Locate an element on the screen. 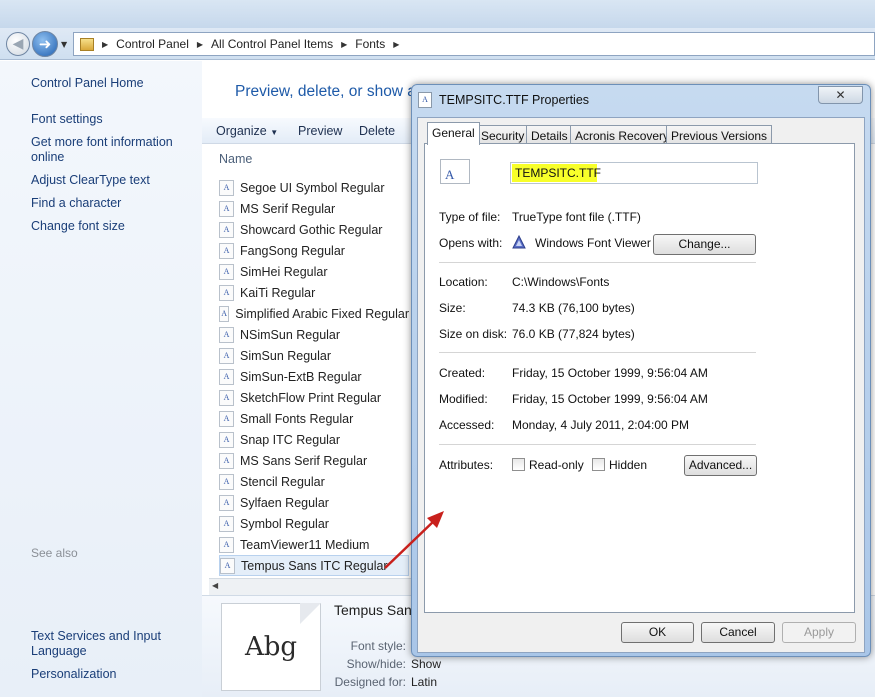  sidebar-link-find-character: Find a character is located at coordinates (111, 203).